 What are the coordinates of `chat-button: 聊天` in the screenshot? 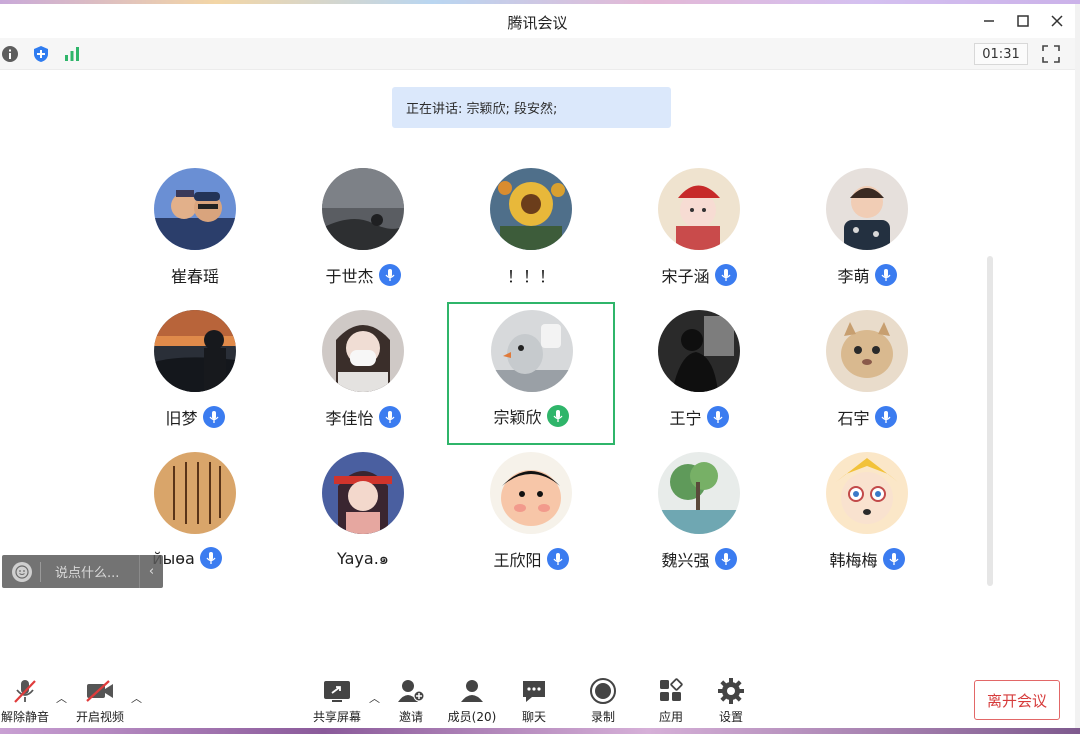 It's located at (534, 700).